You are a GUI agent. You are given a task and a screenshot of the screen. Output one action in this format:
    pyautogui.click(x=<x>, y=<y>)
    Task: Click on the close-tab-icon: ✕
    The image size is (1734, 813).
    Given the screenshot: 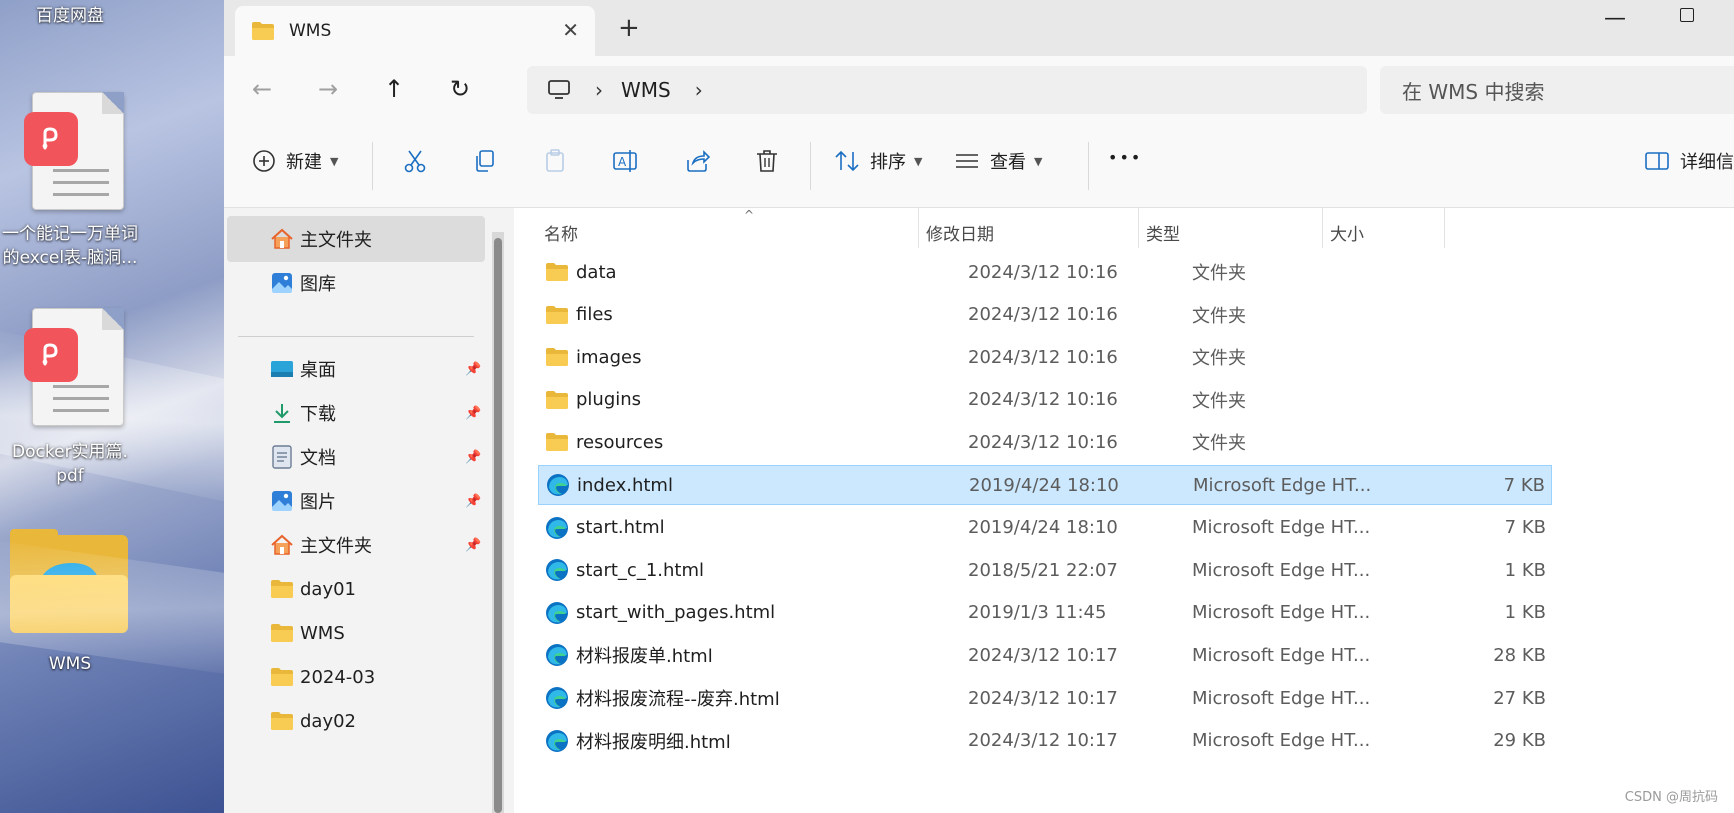 What is the action you would take?
    pyautogui.click(x=570, y=30)
    